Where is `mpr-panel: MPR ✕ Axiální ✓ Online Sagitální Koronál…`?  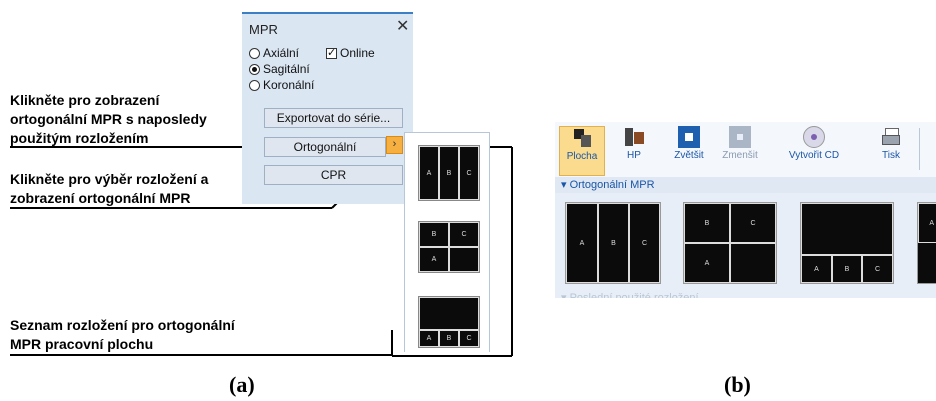 mpr-panel: MPR ✕ Axiální ✓ Online Sagitální Koronál… is located at coordinates (327, 108).